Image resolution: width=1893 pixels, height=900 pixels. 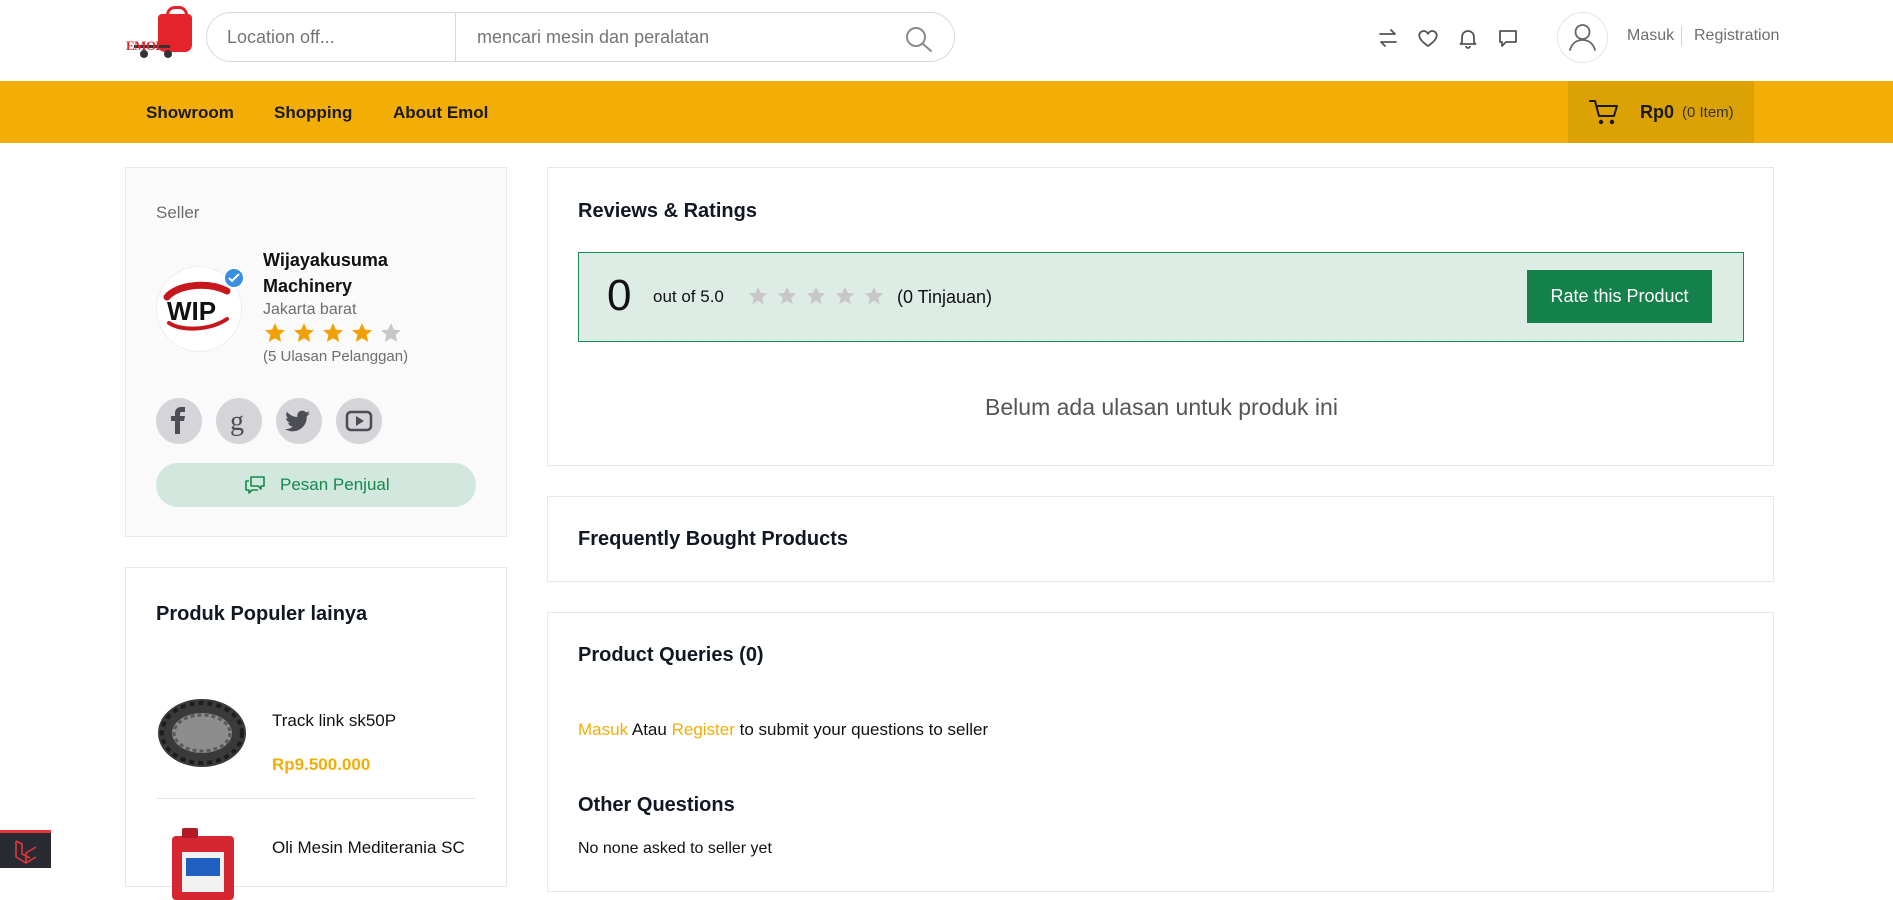 What do you see at coordinates (1388, 38) in the screenshot?
I see `compare-icon` at bounding box center [1388, 38].